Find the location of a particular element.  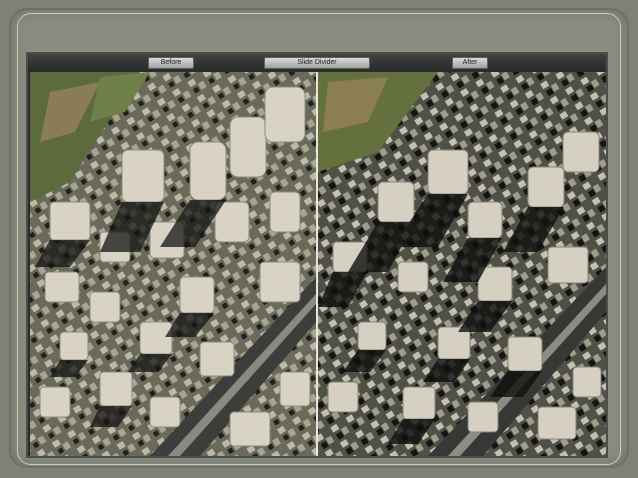

viewer-toolbar: Before Slide Divider After is located at coordinates (317, 62).